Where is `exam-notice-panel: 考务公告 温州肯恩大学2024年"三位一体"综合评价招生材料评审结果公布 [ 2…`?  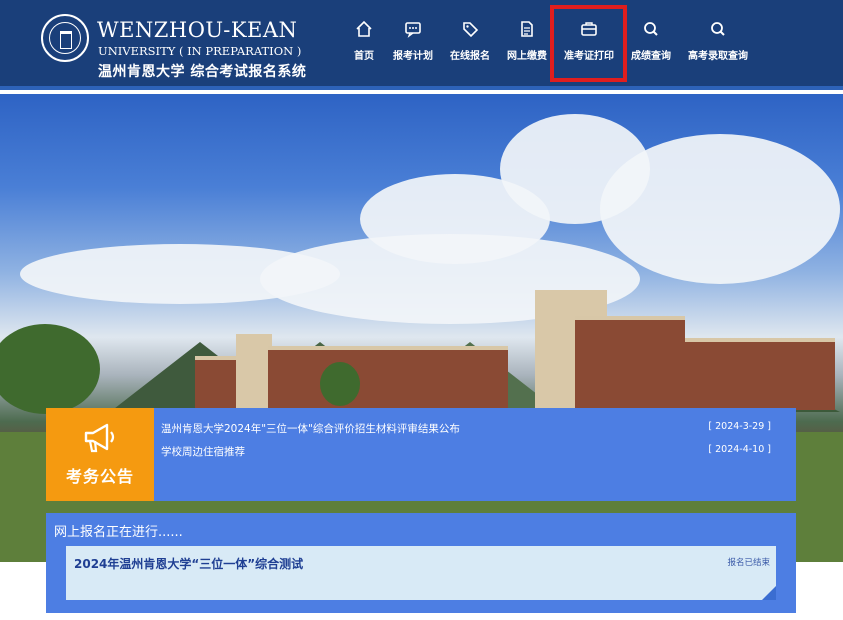
exam-notice-panel: 考务公告 温州肯恩大学2024年"三位一体"综合评价招生材料评审结果公布 [ 2… is located at coordinates (421, 454).